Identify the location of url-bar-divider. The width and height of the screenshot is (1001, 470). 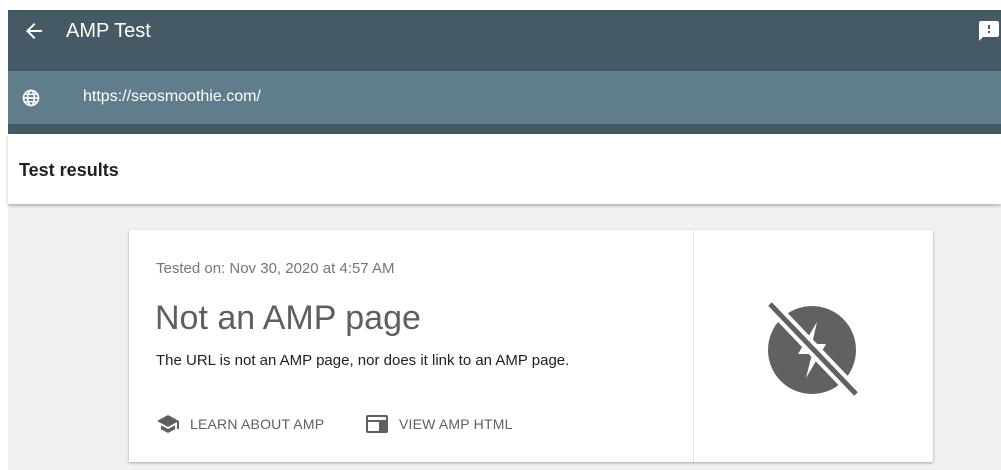
(504, 129).